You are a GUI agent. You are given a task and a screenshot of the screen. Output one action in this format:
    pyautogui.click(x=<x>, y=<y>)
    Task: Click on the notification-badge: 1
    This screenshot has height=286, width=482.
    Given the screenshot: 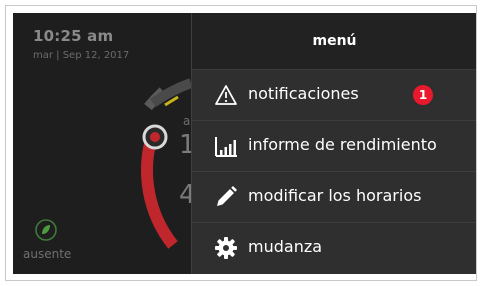 What is the action you would take?
    pyautogui.click(x=423, y=95)
    